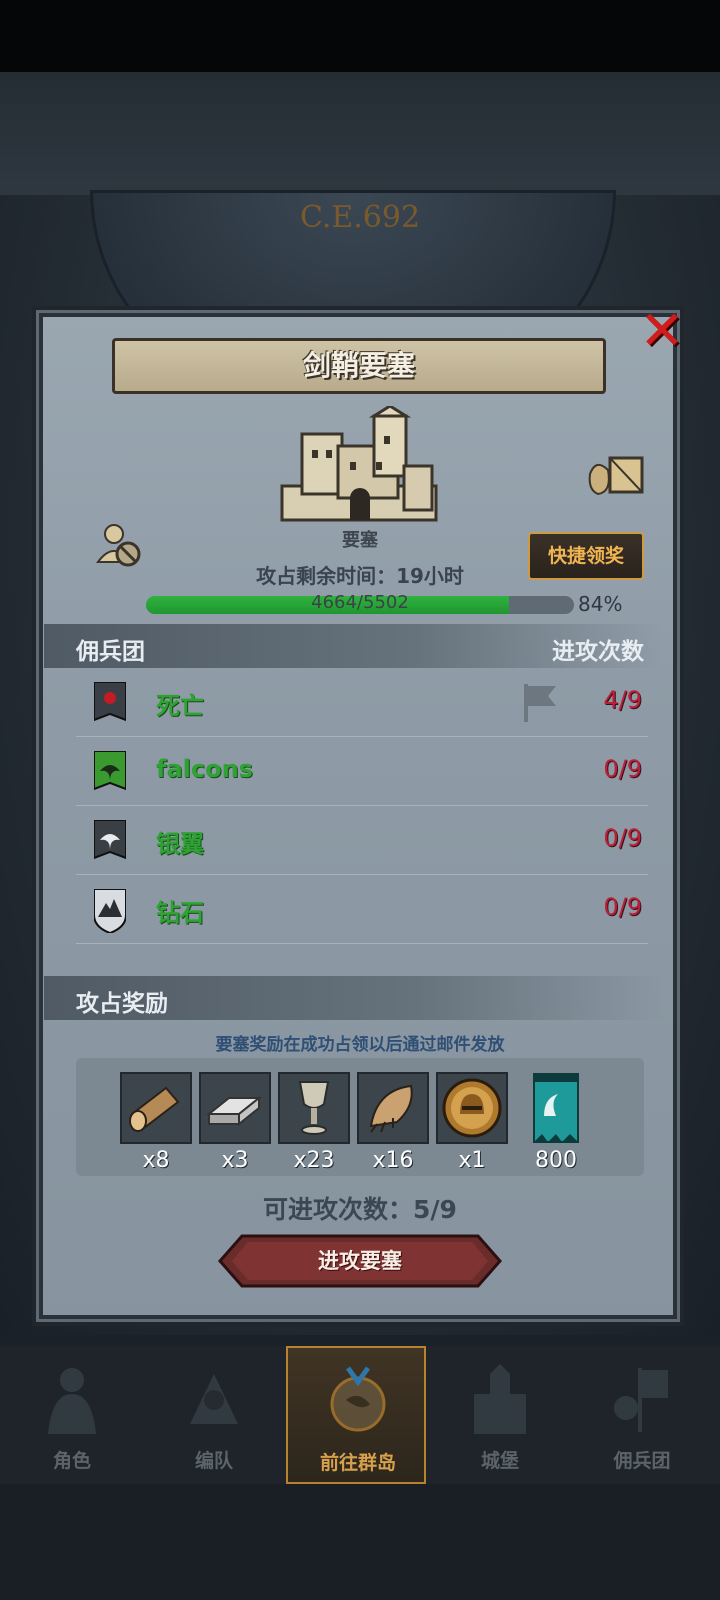  I want to click on nav-item-character: 角色, so click(72, 1415).